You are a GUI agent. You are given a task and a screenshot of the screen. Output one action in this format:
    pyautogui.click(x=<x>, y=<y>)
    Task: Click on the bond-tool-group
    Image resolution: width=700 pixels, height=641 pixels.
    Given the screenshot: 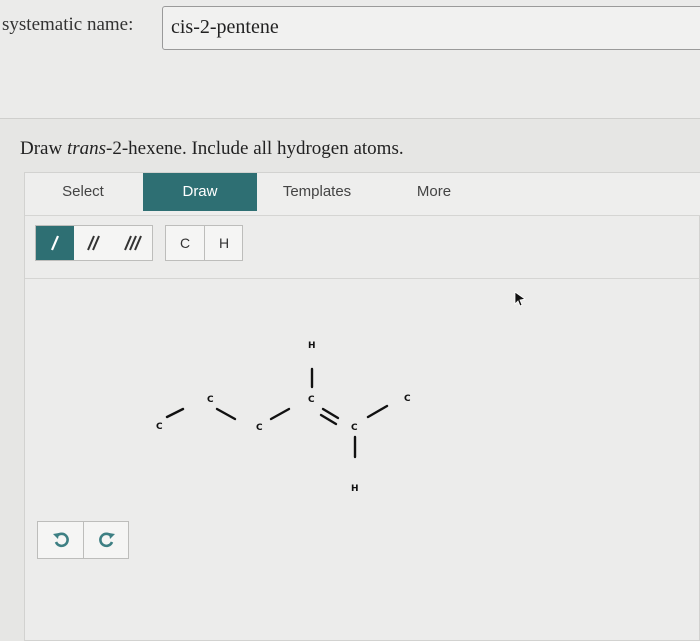 What is the action you would take?
    pyautogui.click(x=94, y=243)
    